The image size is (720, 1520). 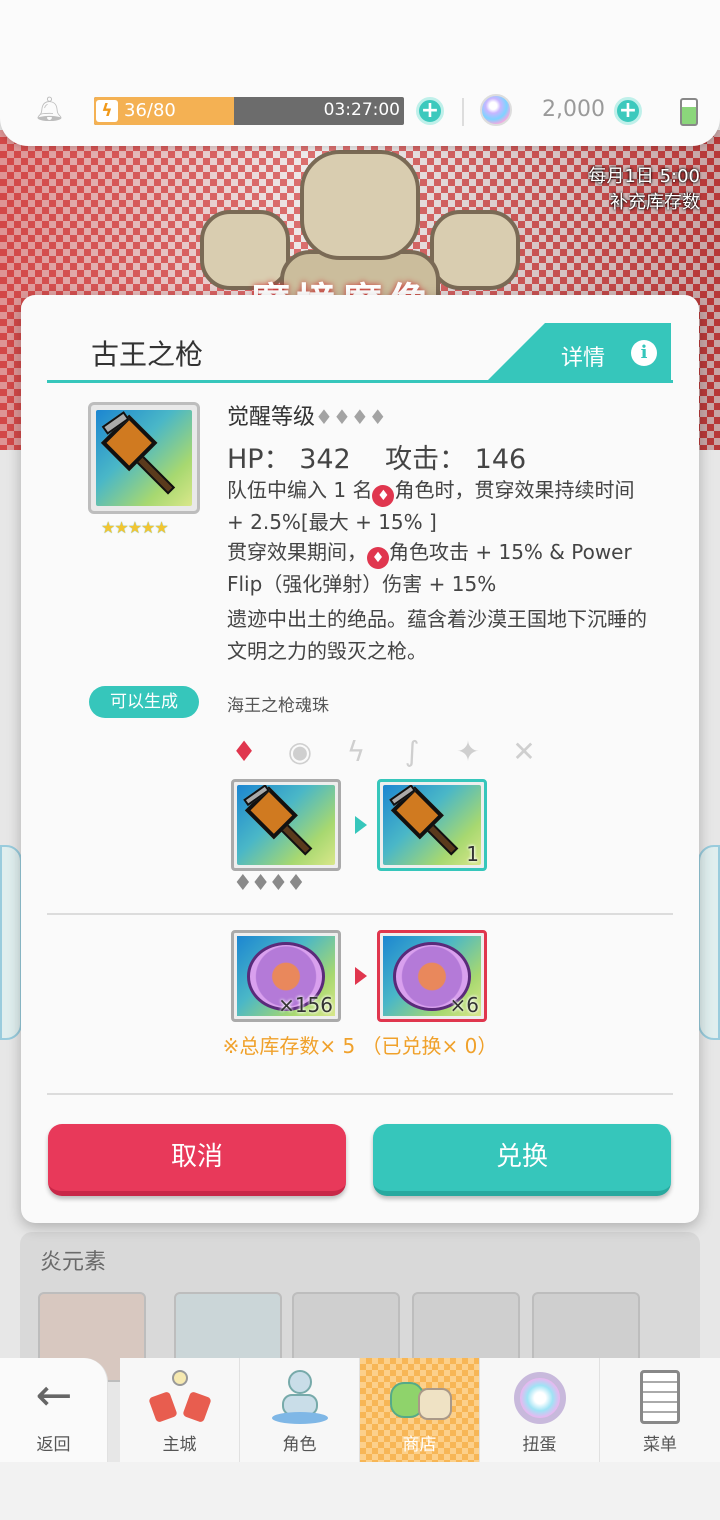 What do you see at coordinates (472, 854) in the screenshot?
I see `target-count: 1` at bounding box center [472, 854].